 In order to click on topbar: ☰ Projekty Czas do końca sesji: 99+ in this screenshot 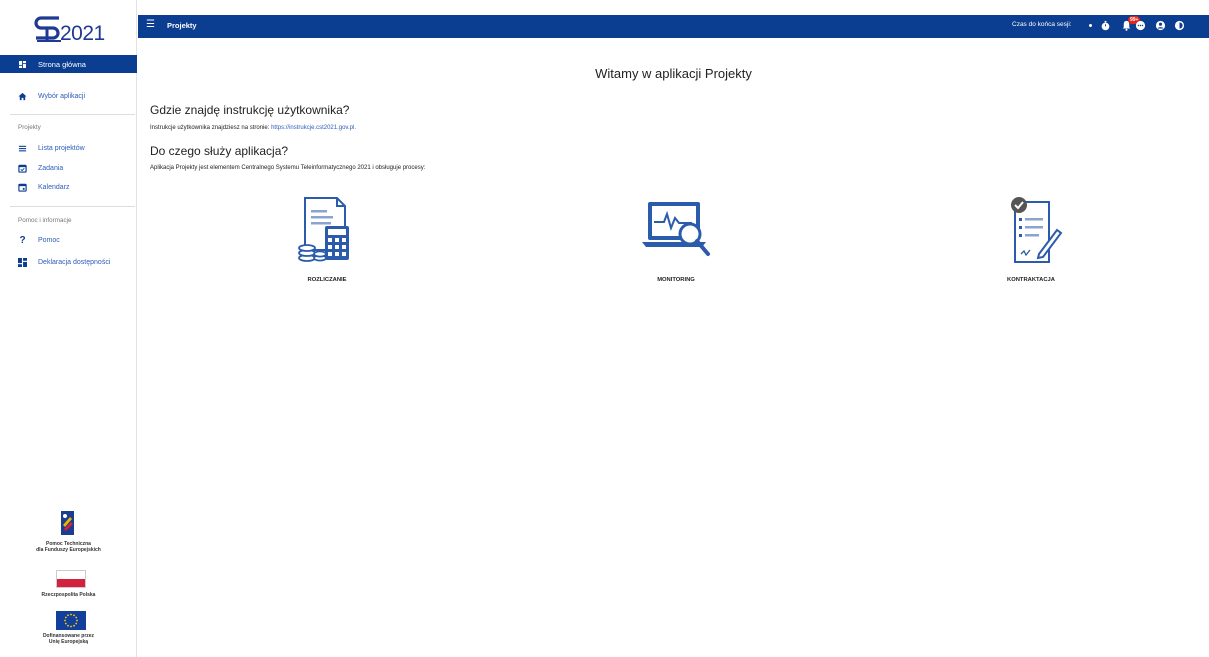, I will do `click(673, 26)`.